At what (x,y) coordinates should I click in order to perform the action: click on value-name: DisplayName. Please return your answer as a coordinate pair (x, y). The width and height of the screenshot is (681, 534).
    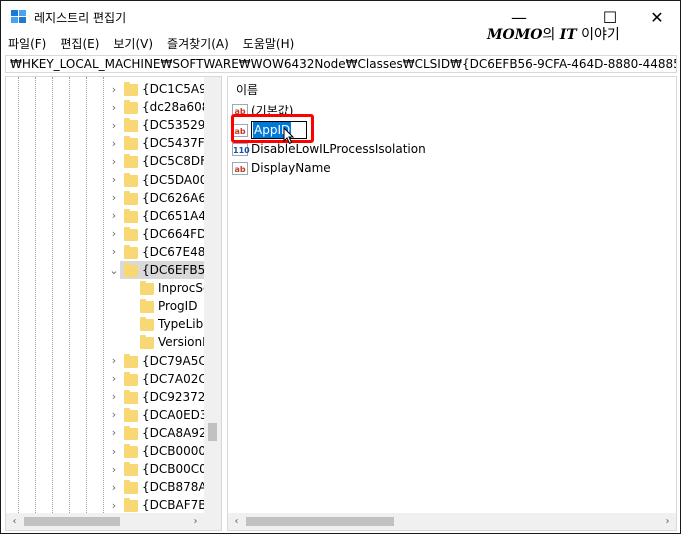
    Looking at the image, I should click on (291, 168).